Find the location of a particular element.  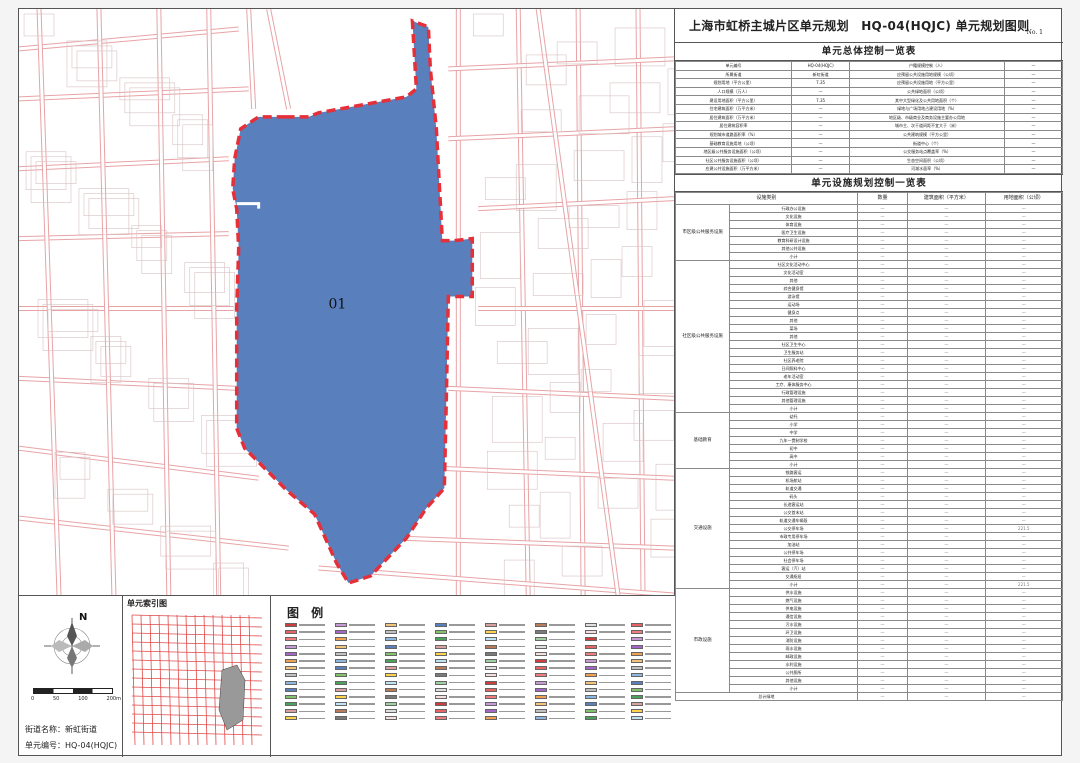

facility-group: 基础教育 is located at coordinates (702, 440).